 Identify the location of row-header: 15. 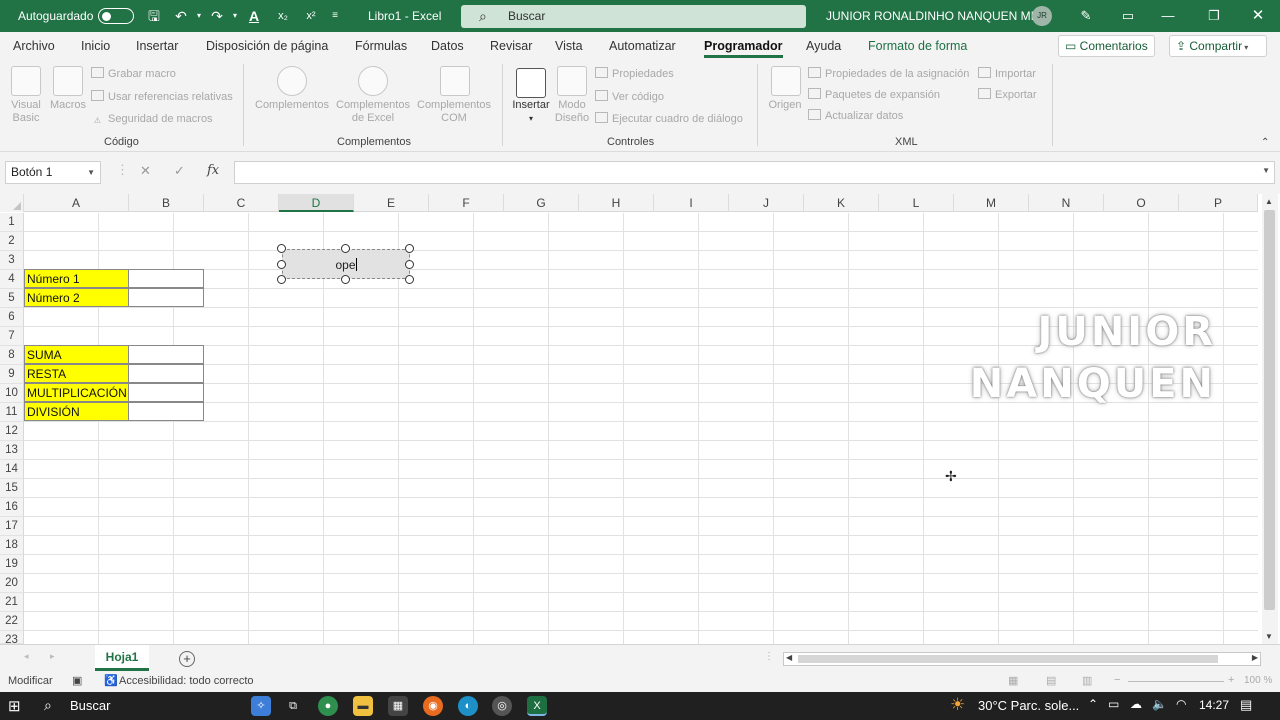
(12, 488).